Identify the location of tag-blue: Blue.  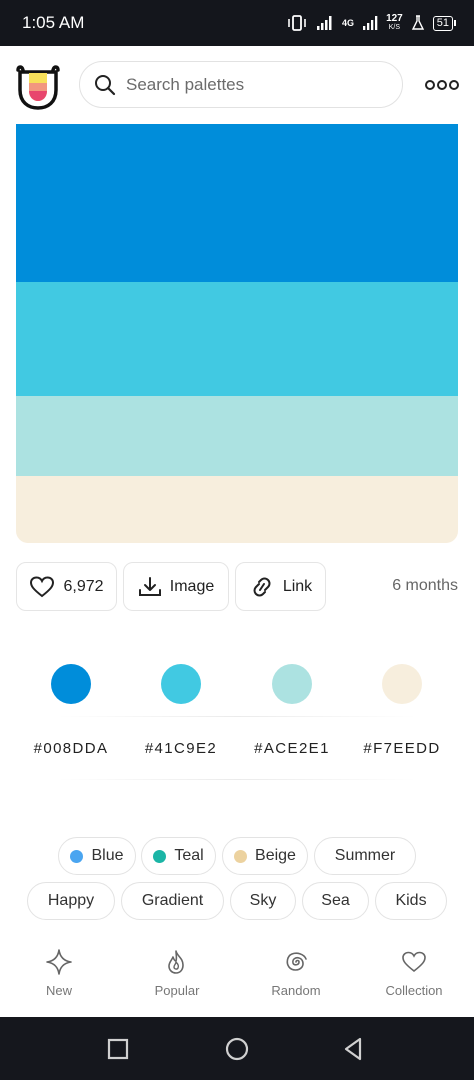
(97, 856).